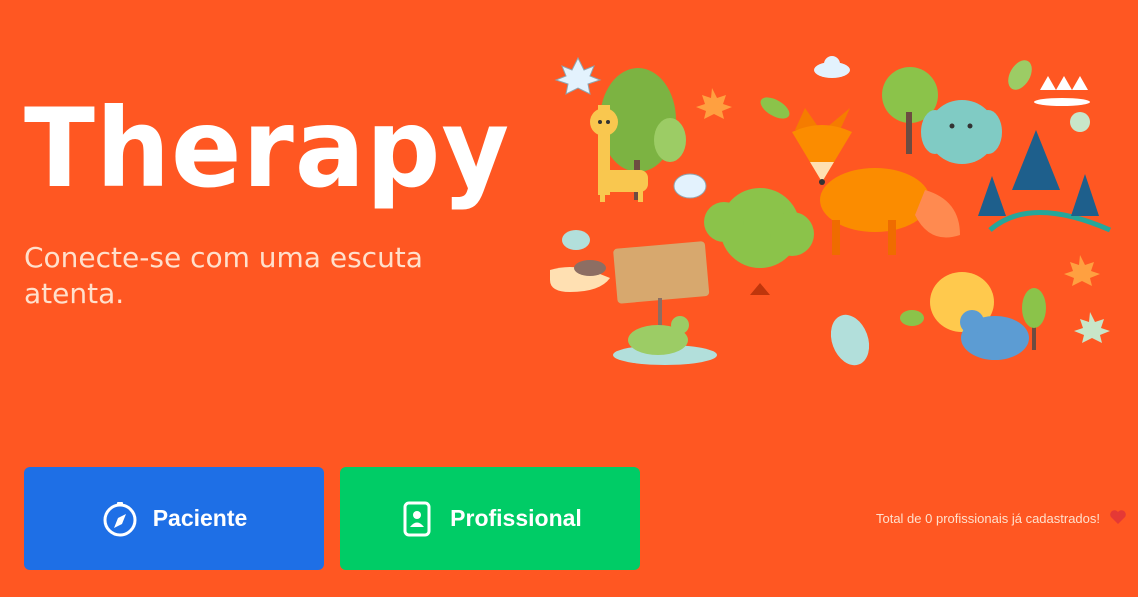 The width and height of the screenshot is (1138, 597). I want to click on clover-icon, so click(1080, 122).